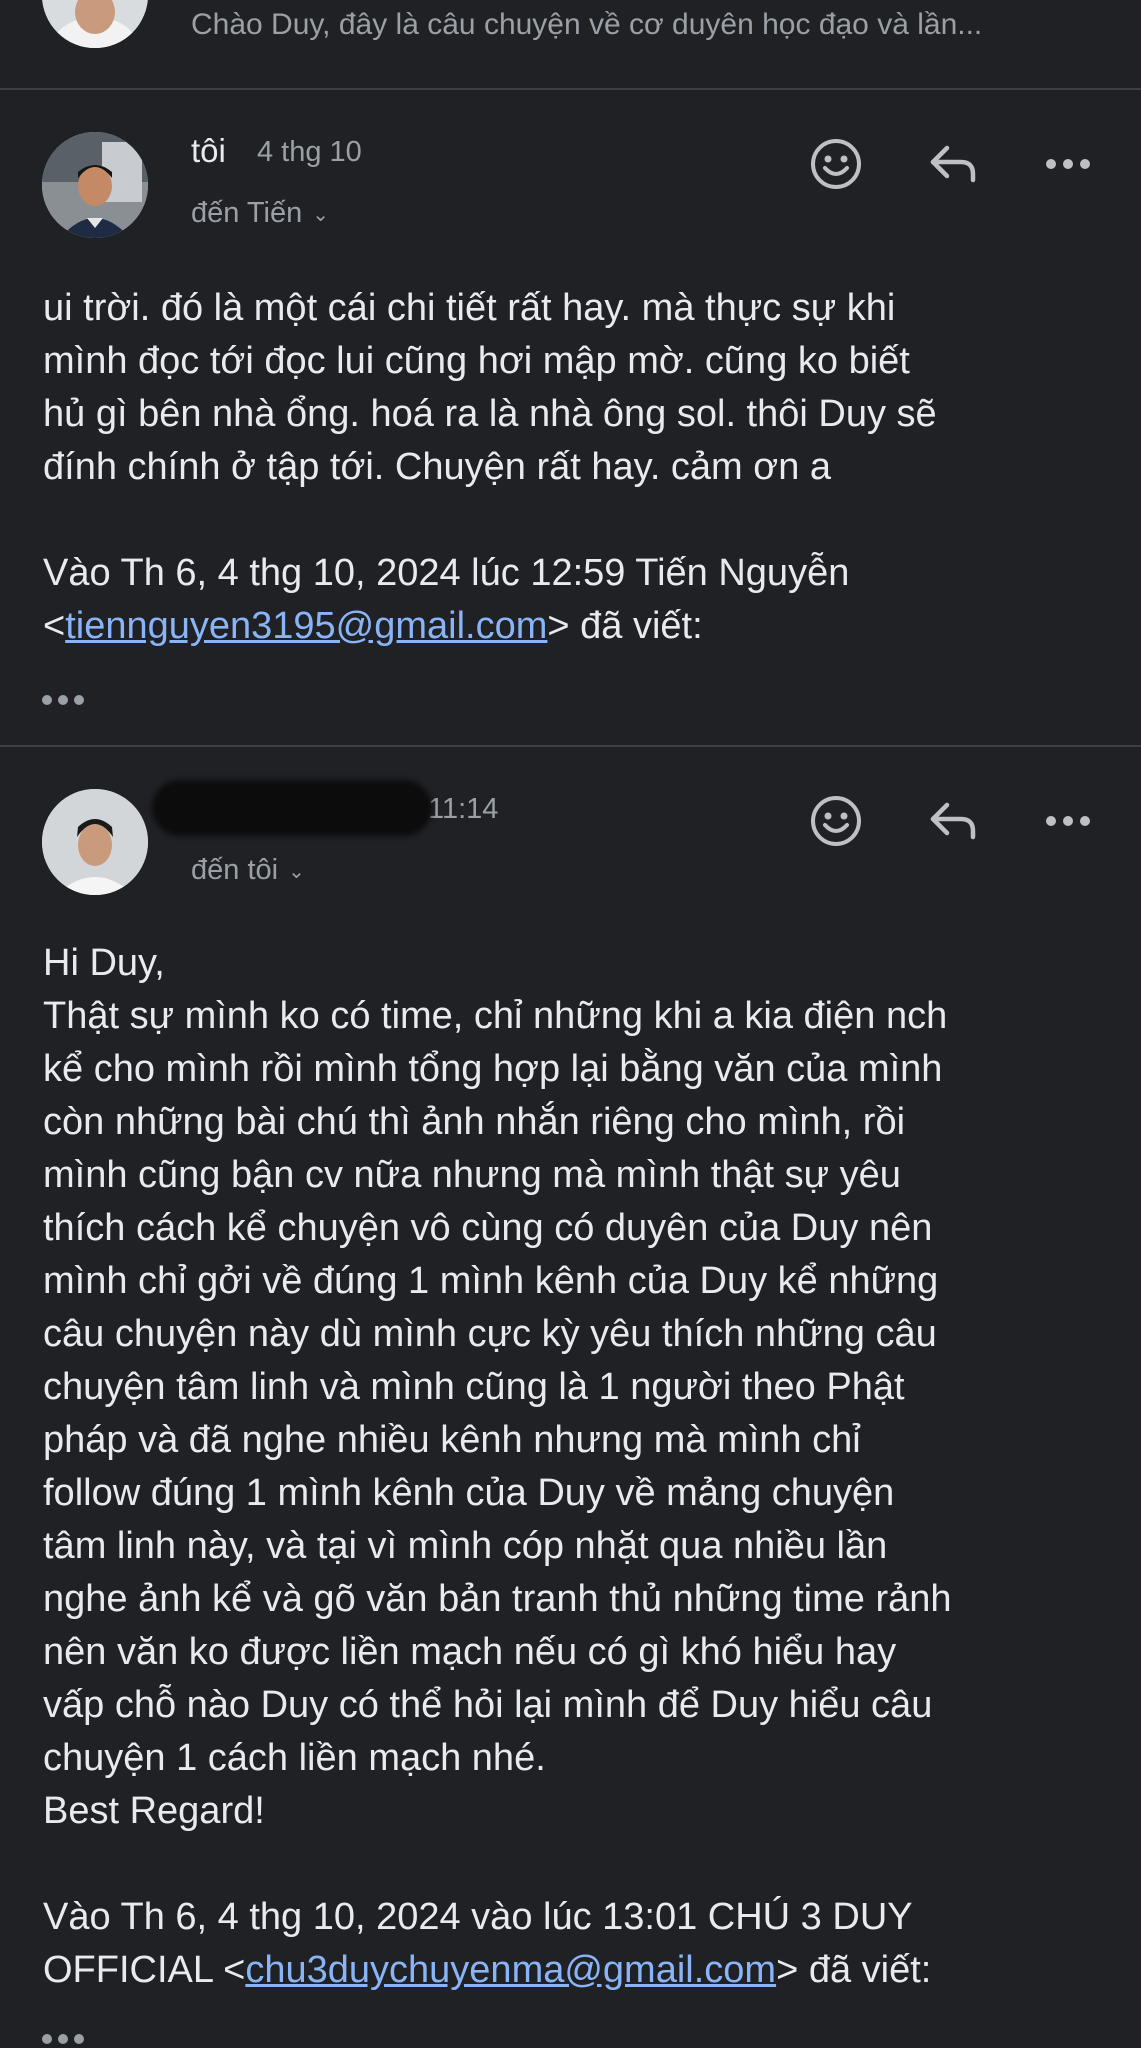  I want to click on body-line: Best Regard!, so click(154, 1811).